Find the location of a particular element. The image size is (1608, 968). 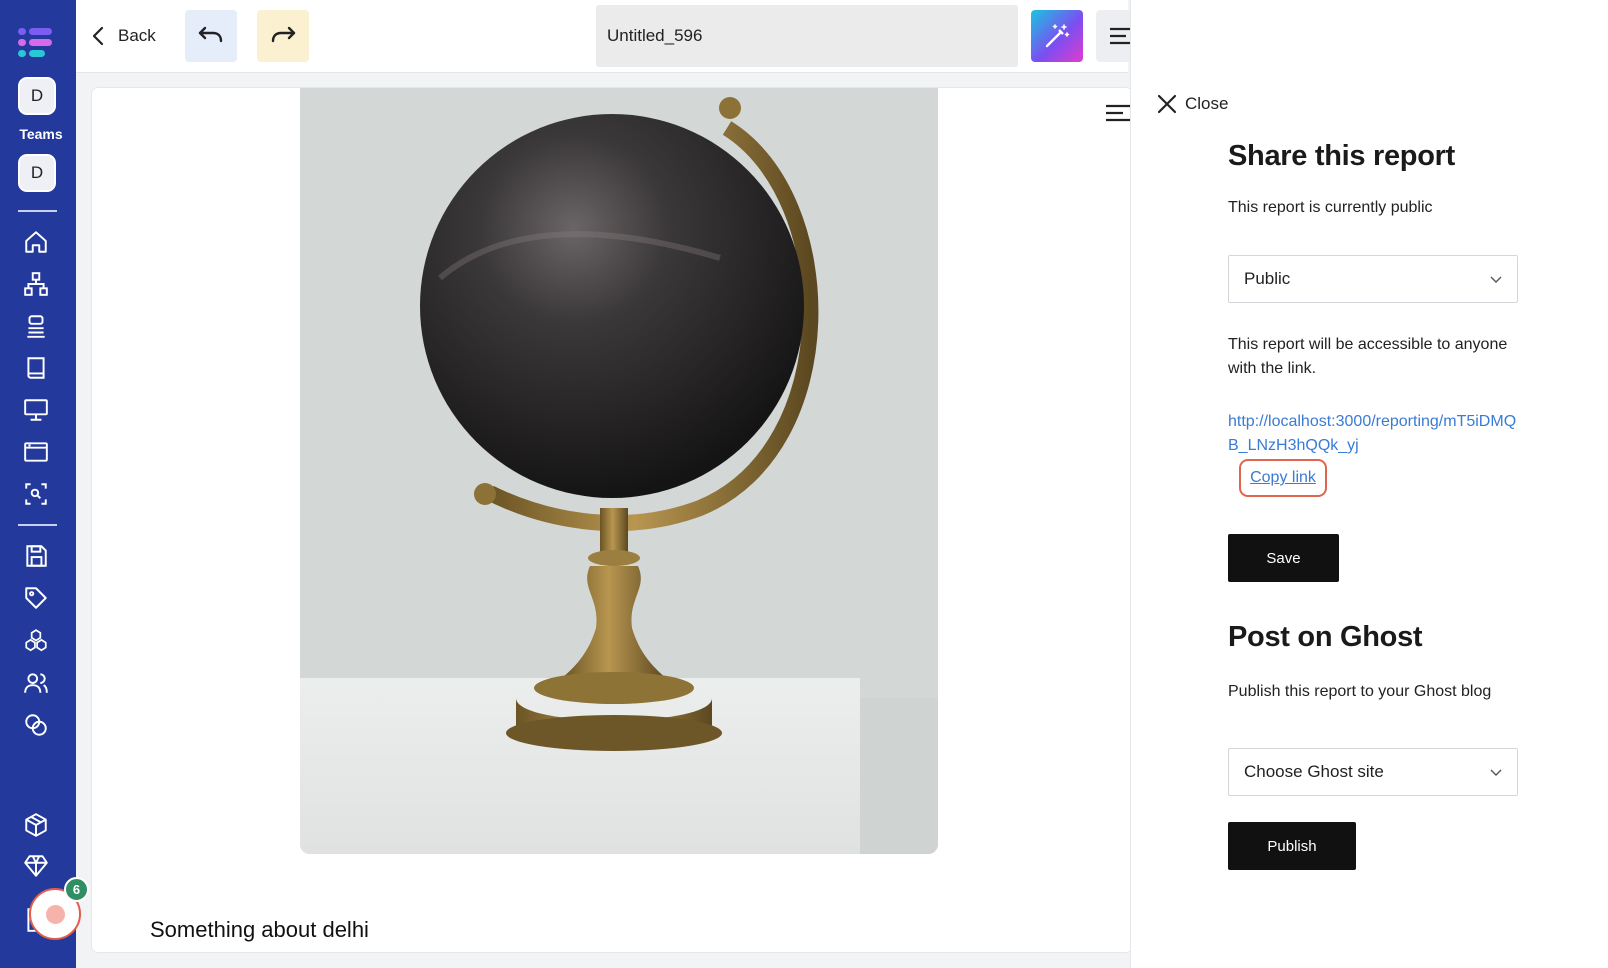

redo-icon is located at coordinates (283, 34).